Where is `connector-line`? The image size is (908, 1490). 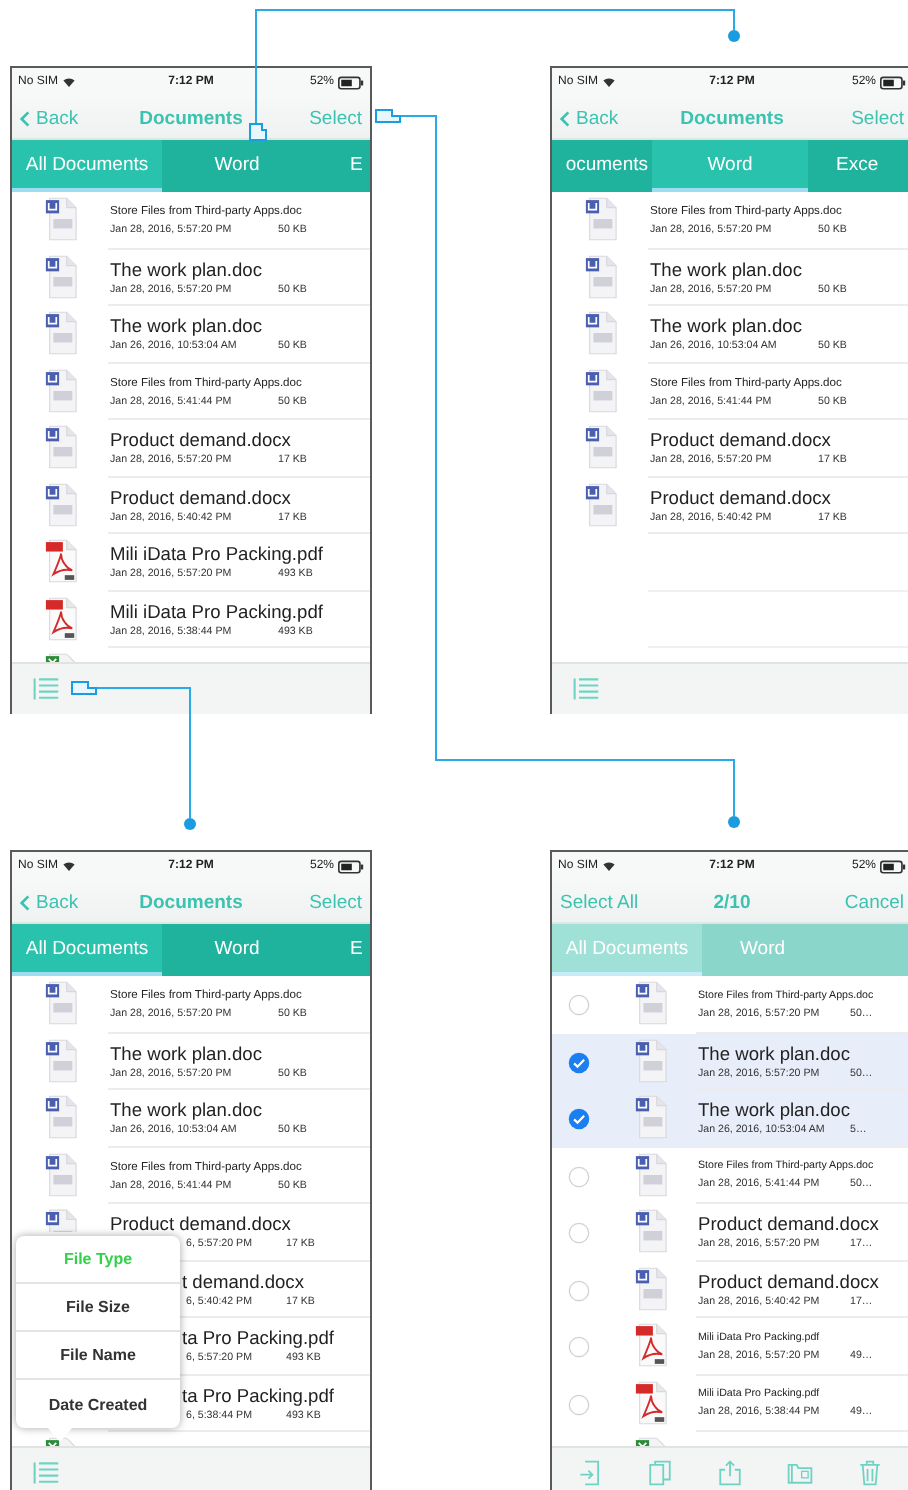
connector-line is located at coordinates (145, 758).